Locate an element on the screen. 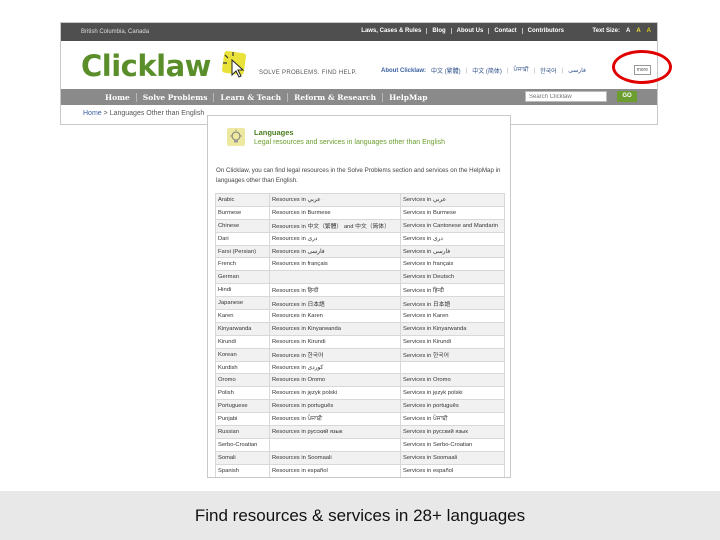  resources-cell: Resources in Karen is located at coordinates (335, 316).